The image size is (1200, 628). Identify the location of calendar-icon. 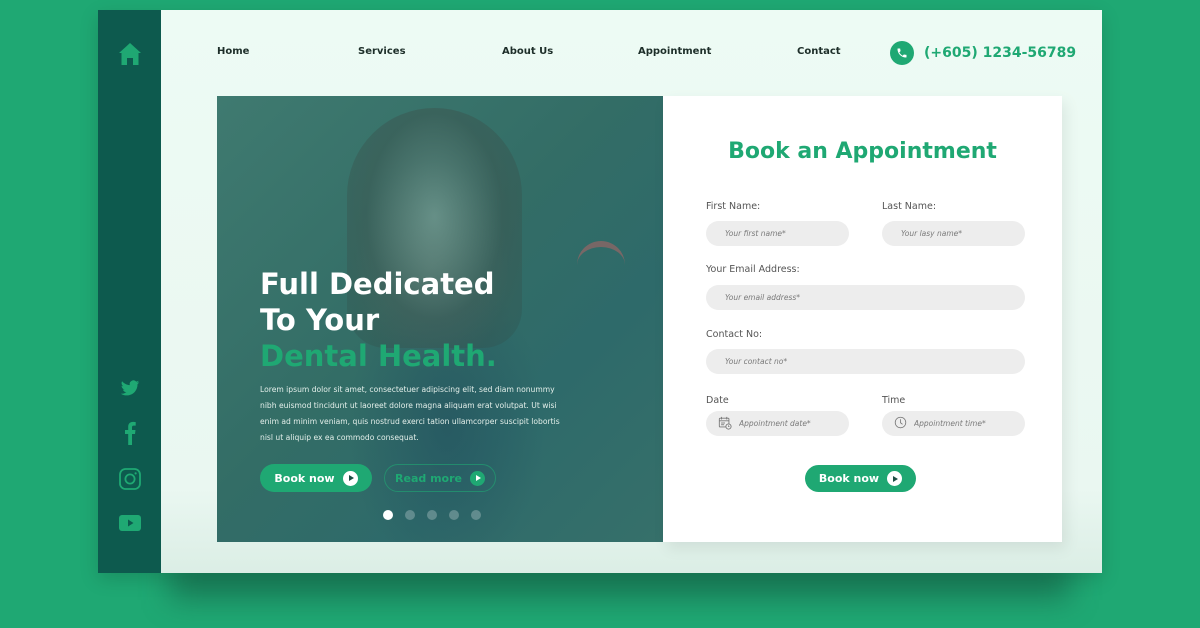
(725, 424).